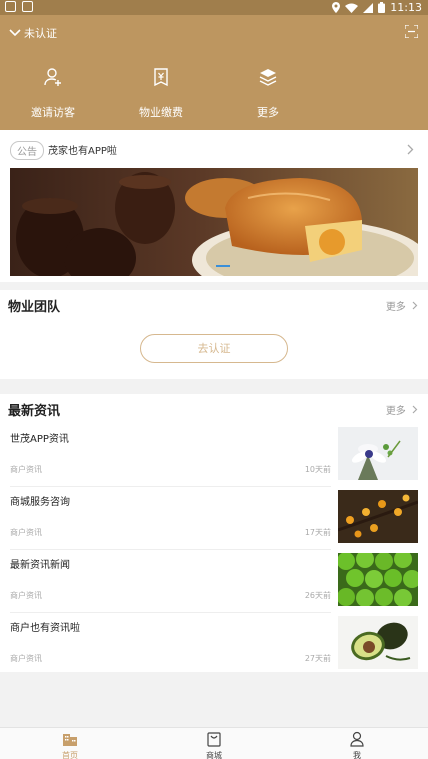  I want to click on news-item: 商城服务咨询 商户资讯 17天前, so click(214, 518).